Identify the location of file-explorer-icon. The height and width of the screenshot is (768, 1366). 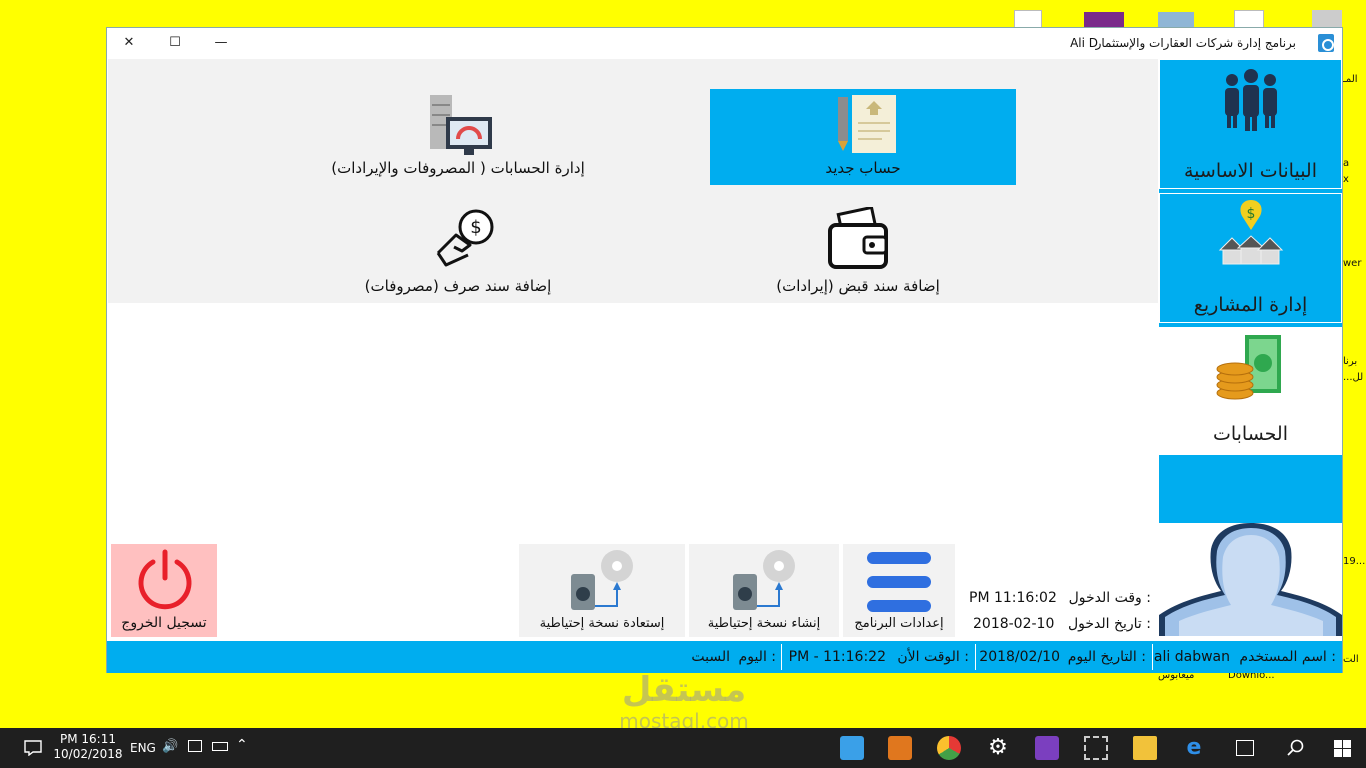
(1145, 748).